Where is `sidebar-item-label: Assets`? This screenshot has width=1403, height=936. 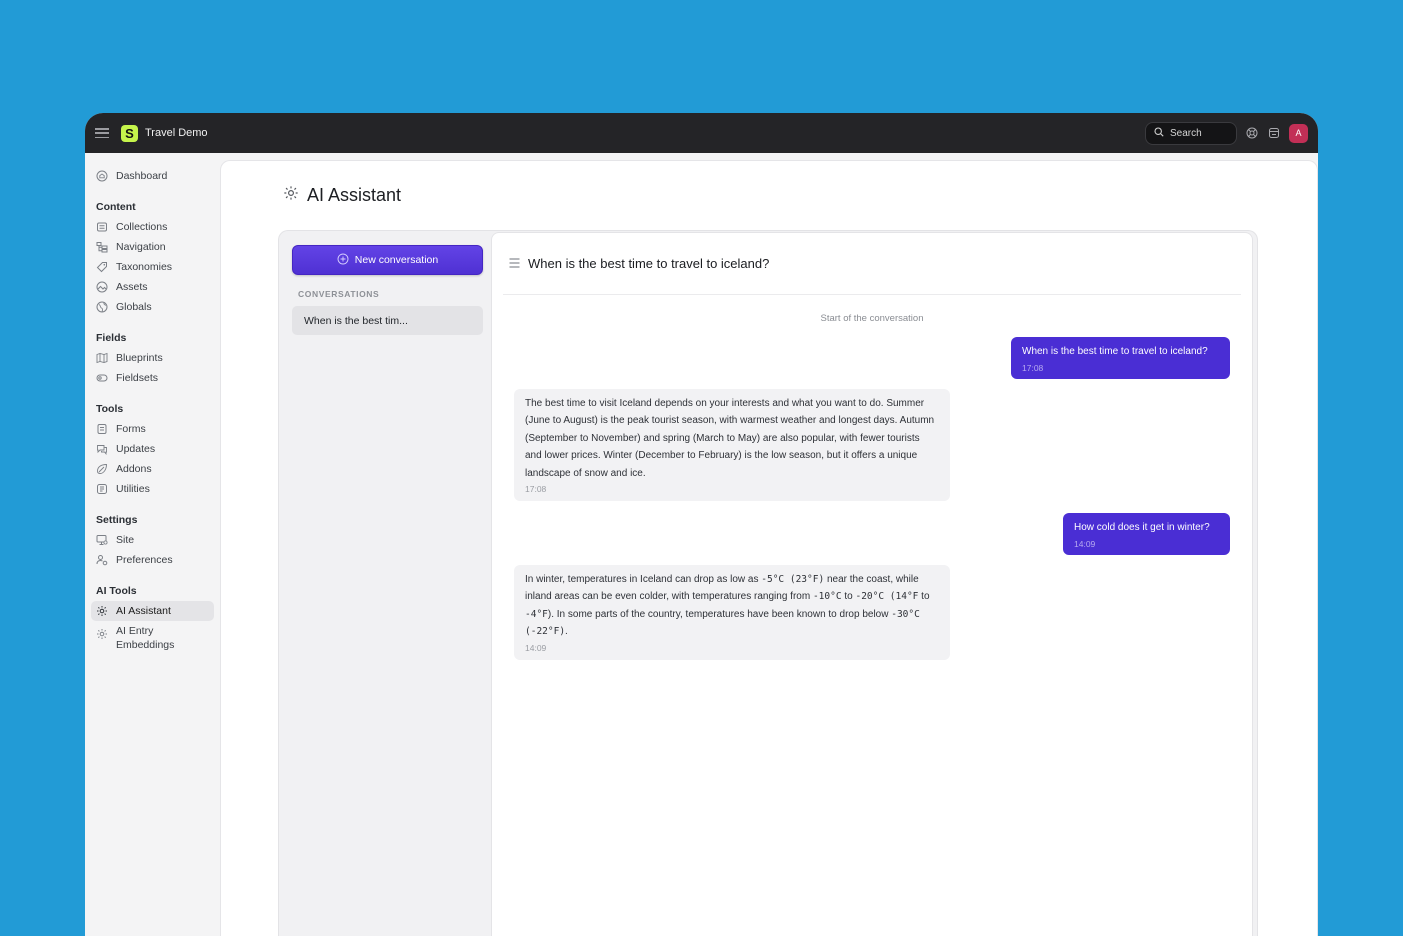
sidebar-item-label: Assets is located at coordinates (132, 287).